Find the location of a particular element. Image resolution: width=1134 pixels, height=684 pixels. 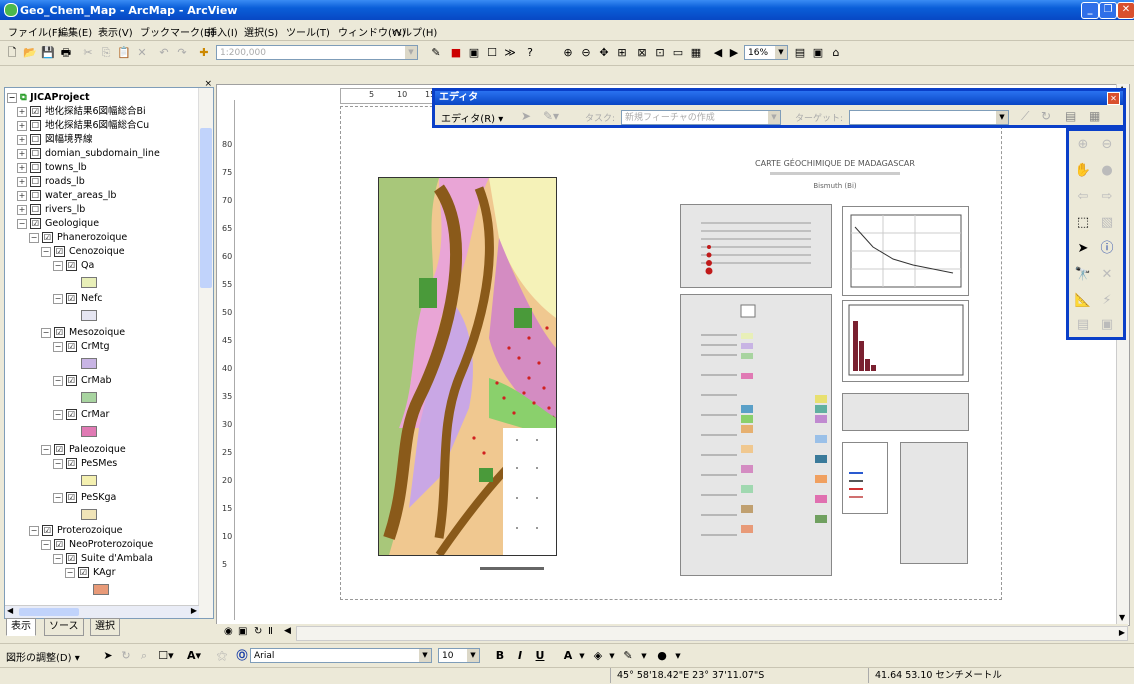

html-popup-icon: ▤ is located at coordinates (1083, 325).